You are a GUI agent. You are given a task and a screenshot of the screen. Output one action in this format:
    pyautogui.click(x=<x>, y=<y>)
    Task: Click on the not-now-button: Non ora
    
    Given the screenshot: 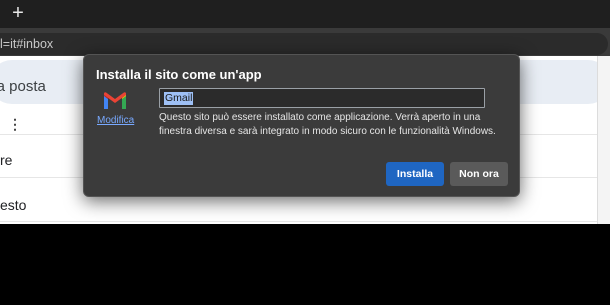 What is the action you would take?
    pyautogui.click(x=479, y=174)
    